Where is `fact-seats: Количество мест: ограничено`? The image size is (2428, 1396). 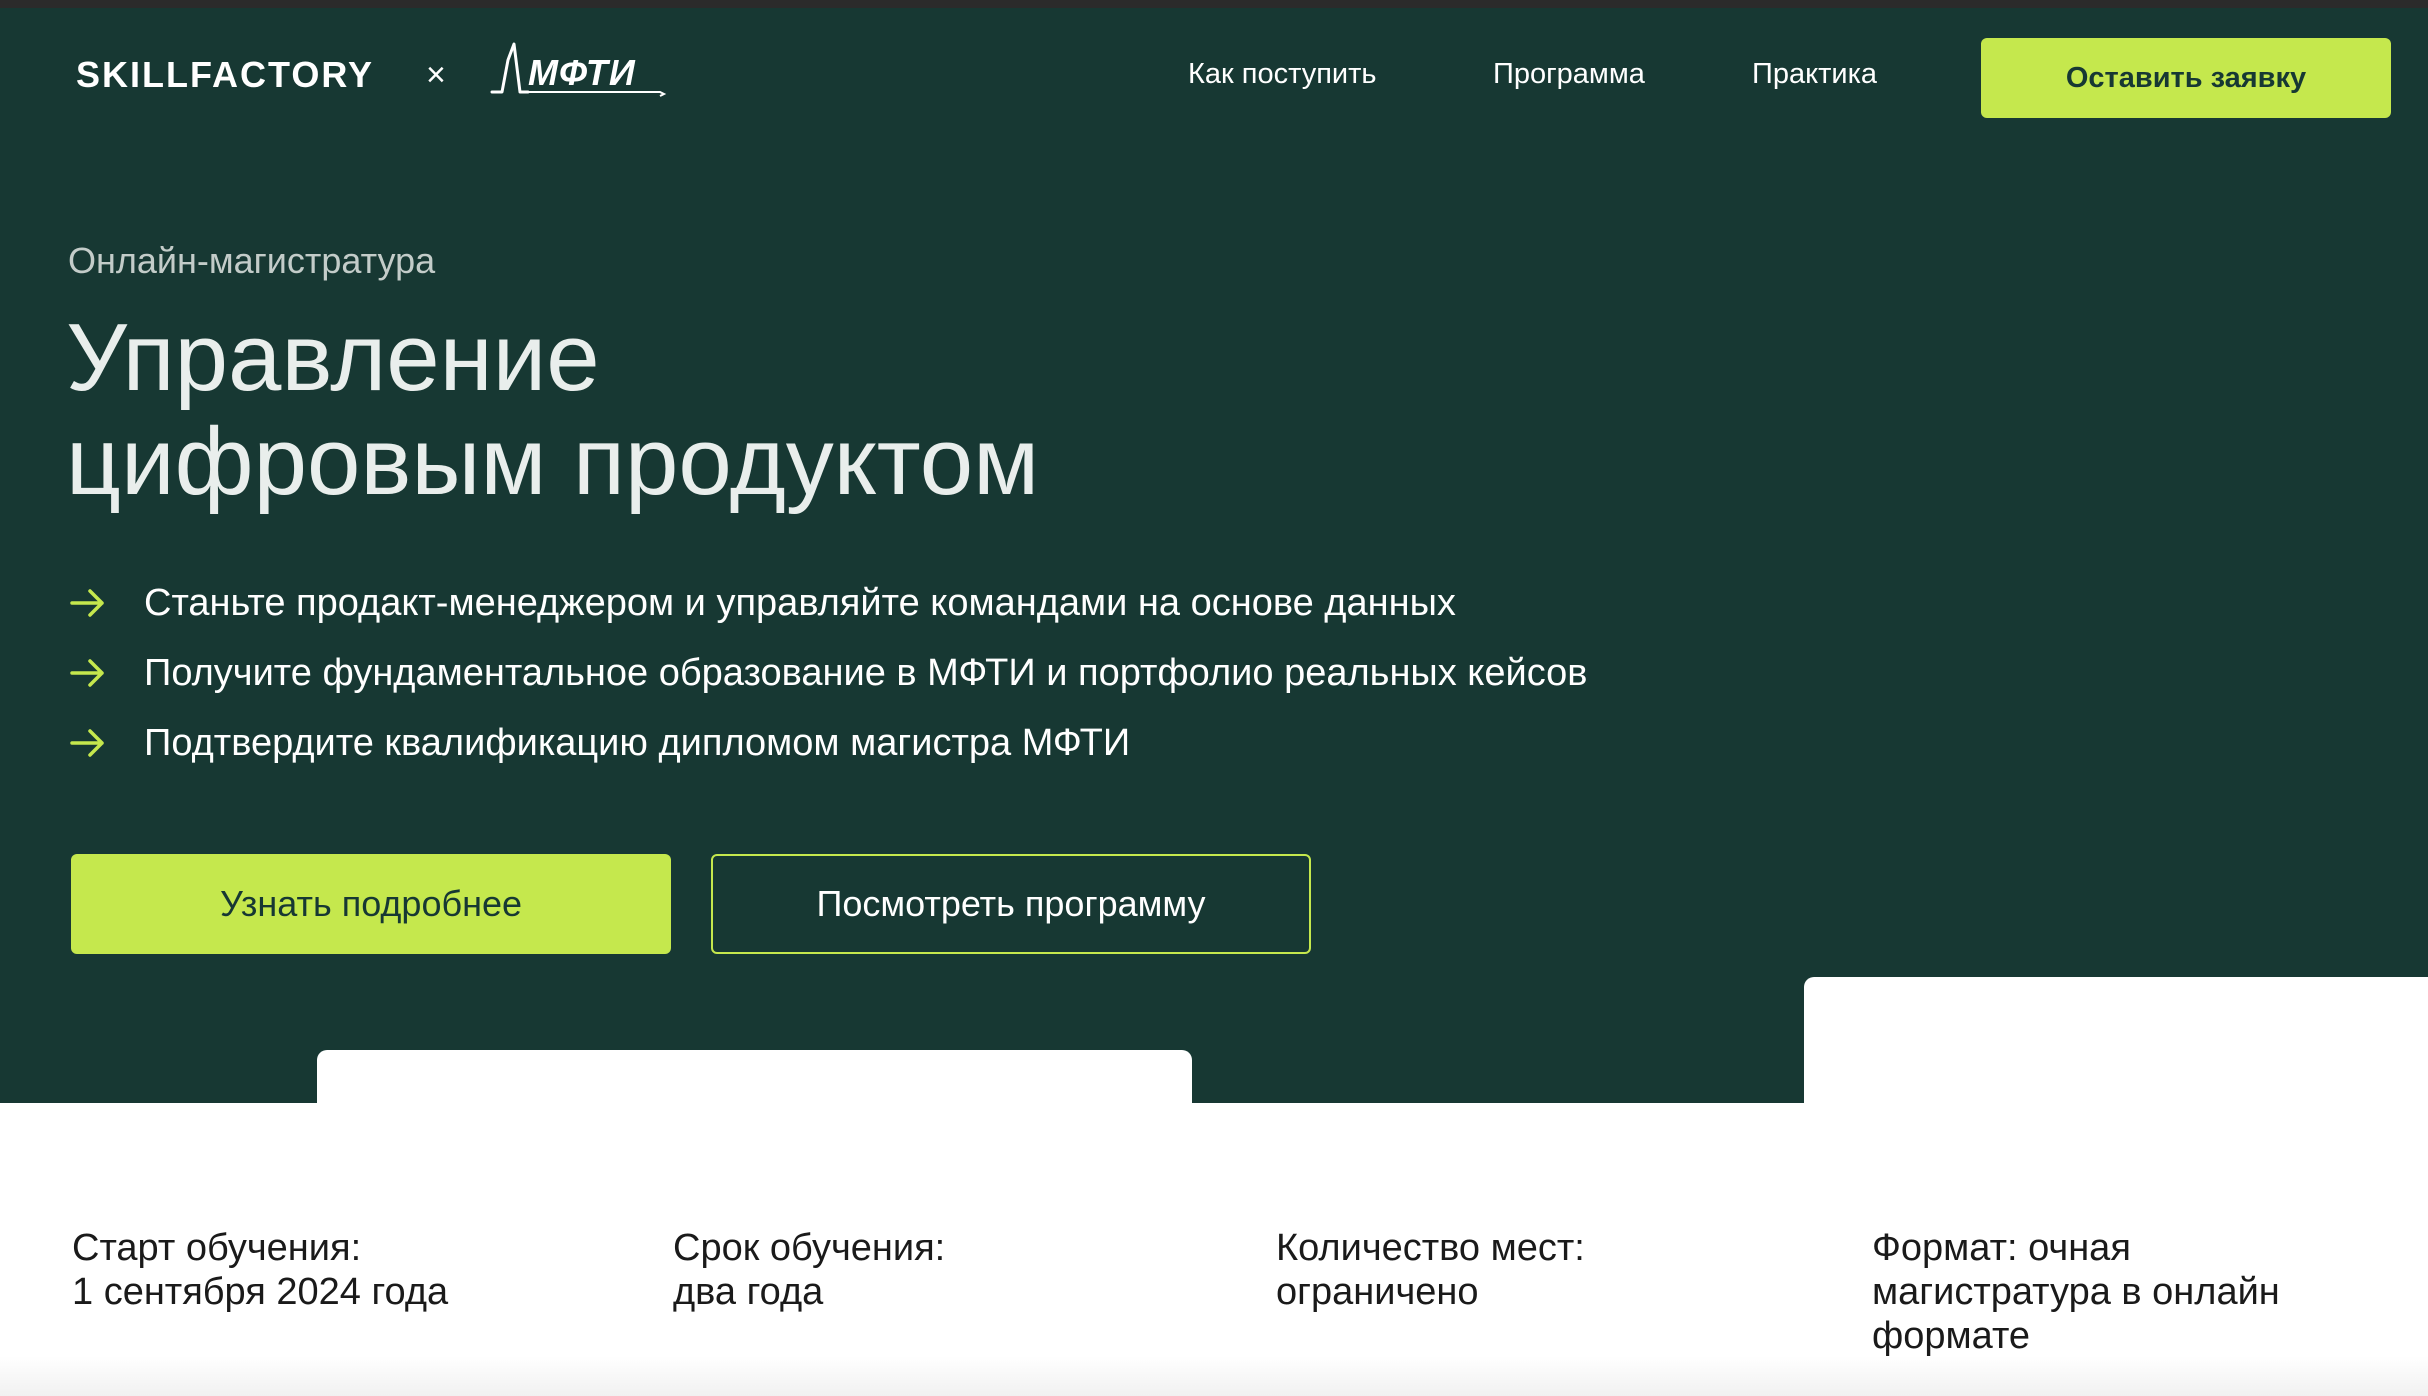 fact-seats: Количество мест: ограничено is located at coordinates (1430, 1270).